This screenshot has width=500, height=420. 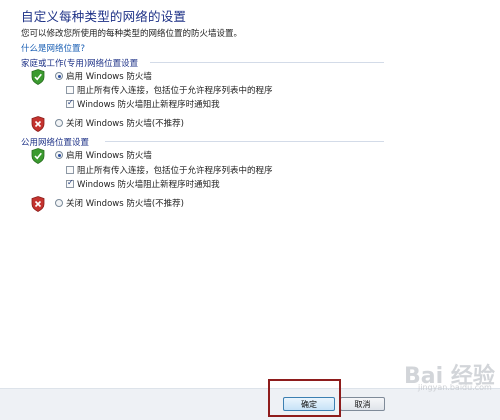 I want to click on public-enable-label: 启用 Windows 防火墙, so click(x=109, y=156).